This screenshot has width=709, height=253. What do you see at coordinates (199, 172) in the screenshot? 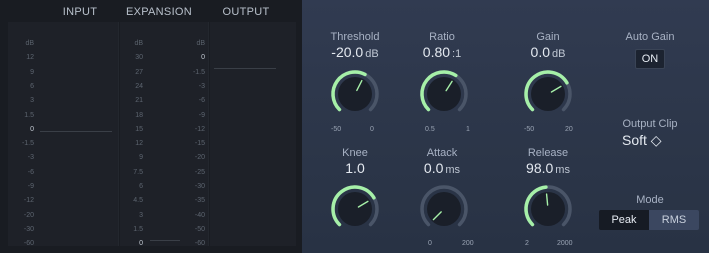
I see `scale-tick: -25` at bounding box center [199, 172].